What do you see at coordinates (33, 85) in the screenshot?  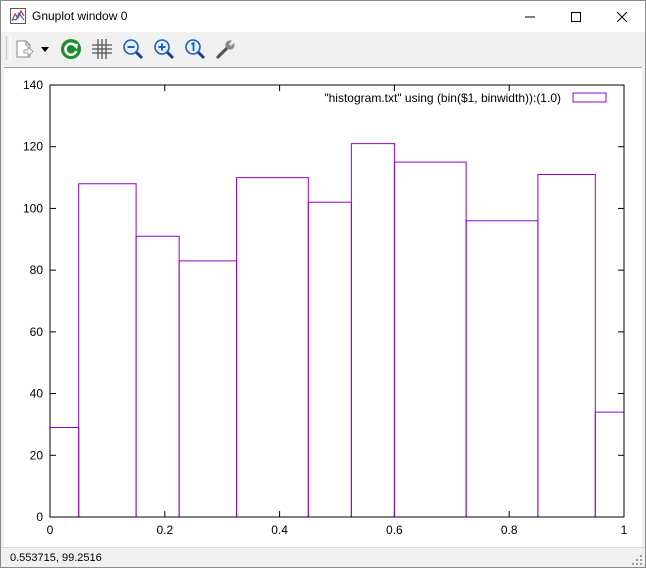 I see `y-tick-label: 140` at bounding box center [33, 85].